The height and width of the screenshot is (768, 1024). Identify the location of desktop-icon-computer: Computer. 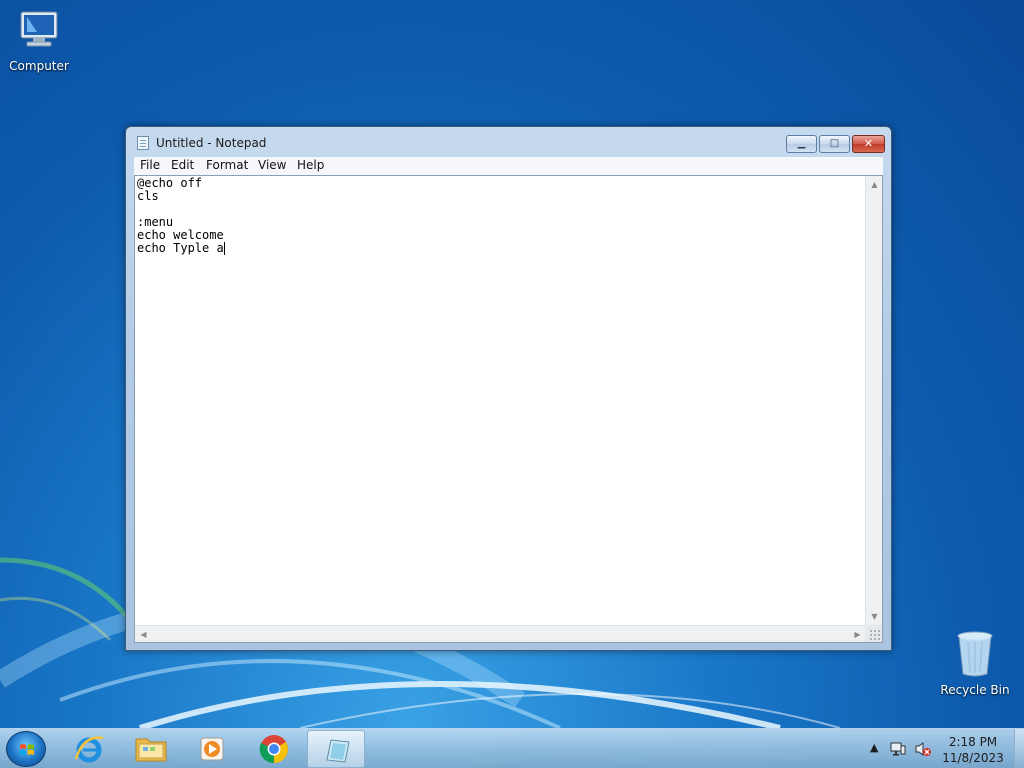
(39, 40).